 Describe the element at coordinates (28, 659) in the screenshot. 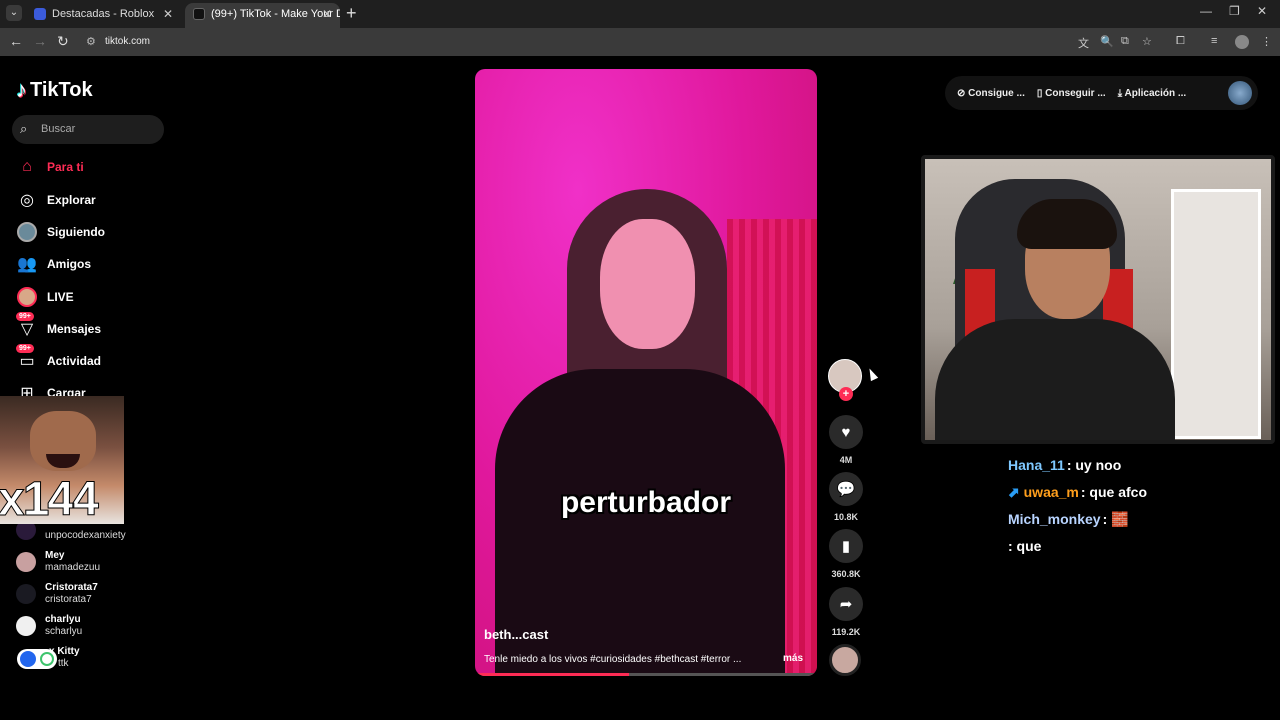

I see `play-icon` at that location.